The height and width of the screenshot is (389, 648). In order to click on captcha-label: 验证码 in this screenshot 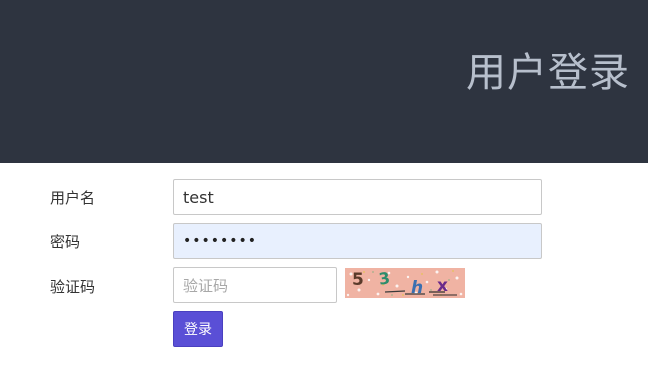, I will do `click(73, 287)`.